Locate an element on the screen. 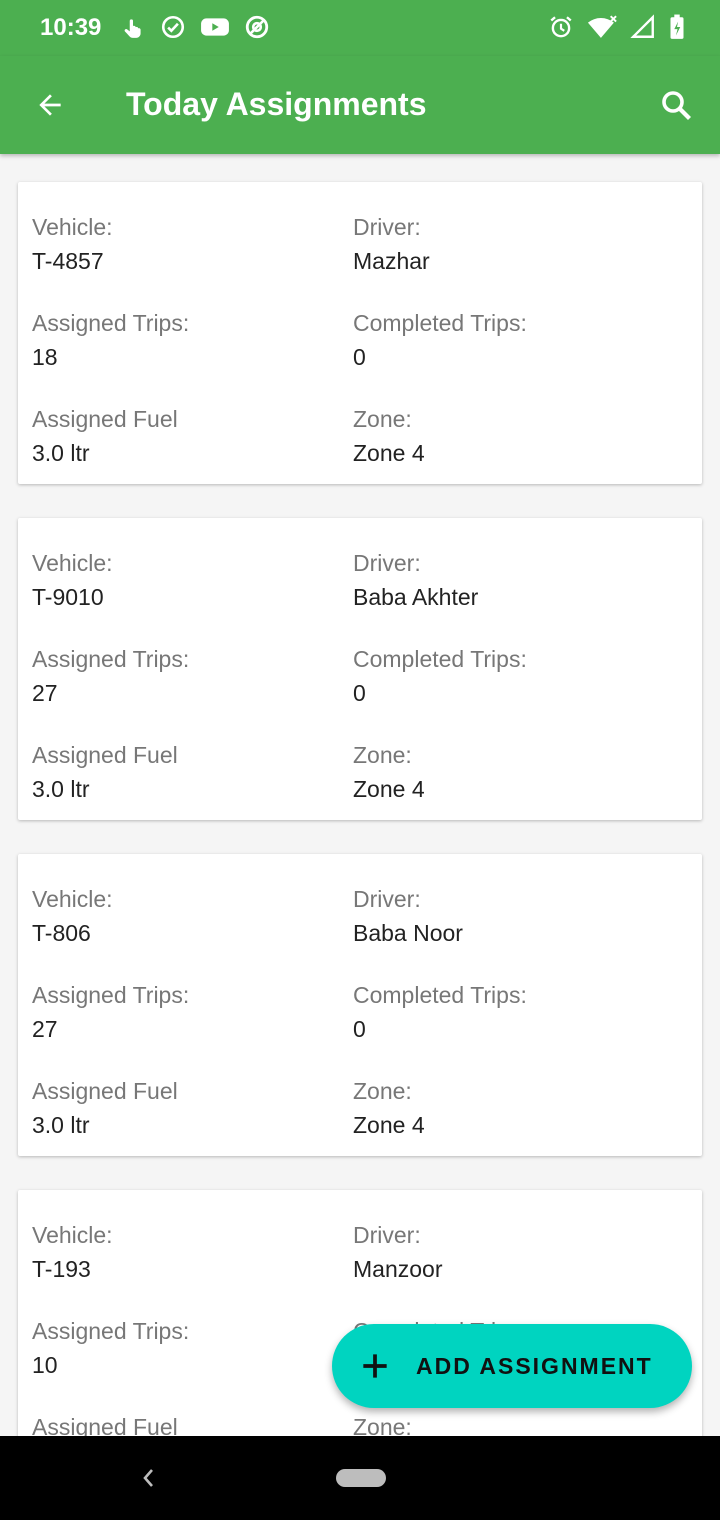 The image size is (720, 1520). page-title: Today Assignments is located at coordinates (276, 104).